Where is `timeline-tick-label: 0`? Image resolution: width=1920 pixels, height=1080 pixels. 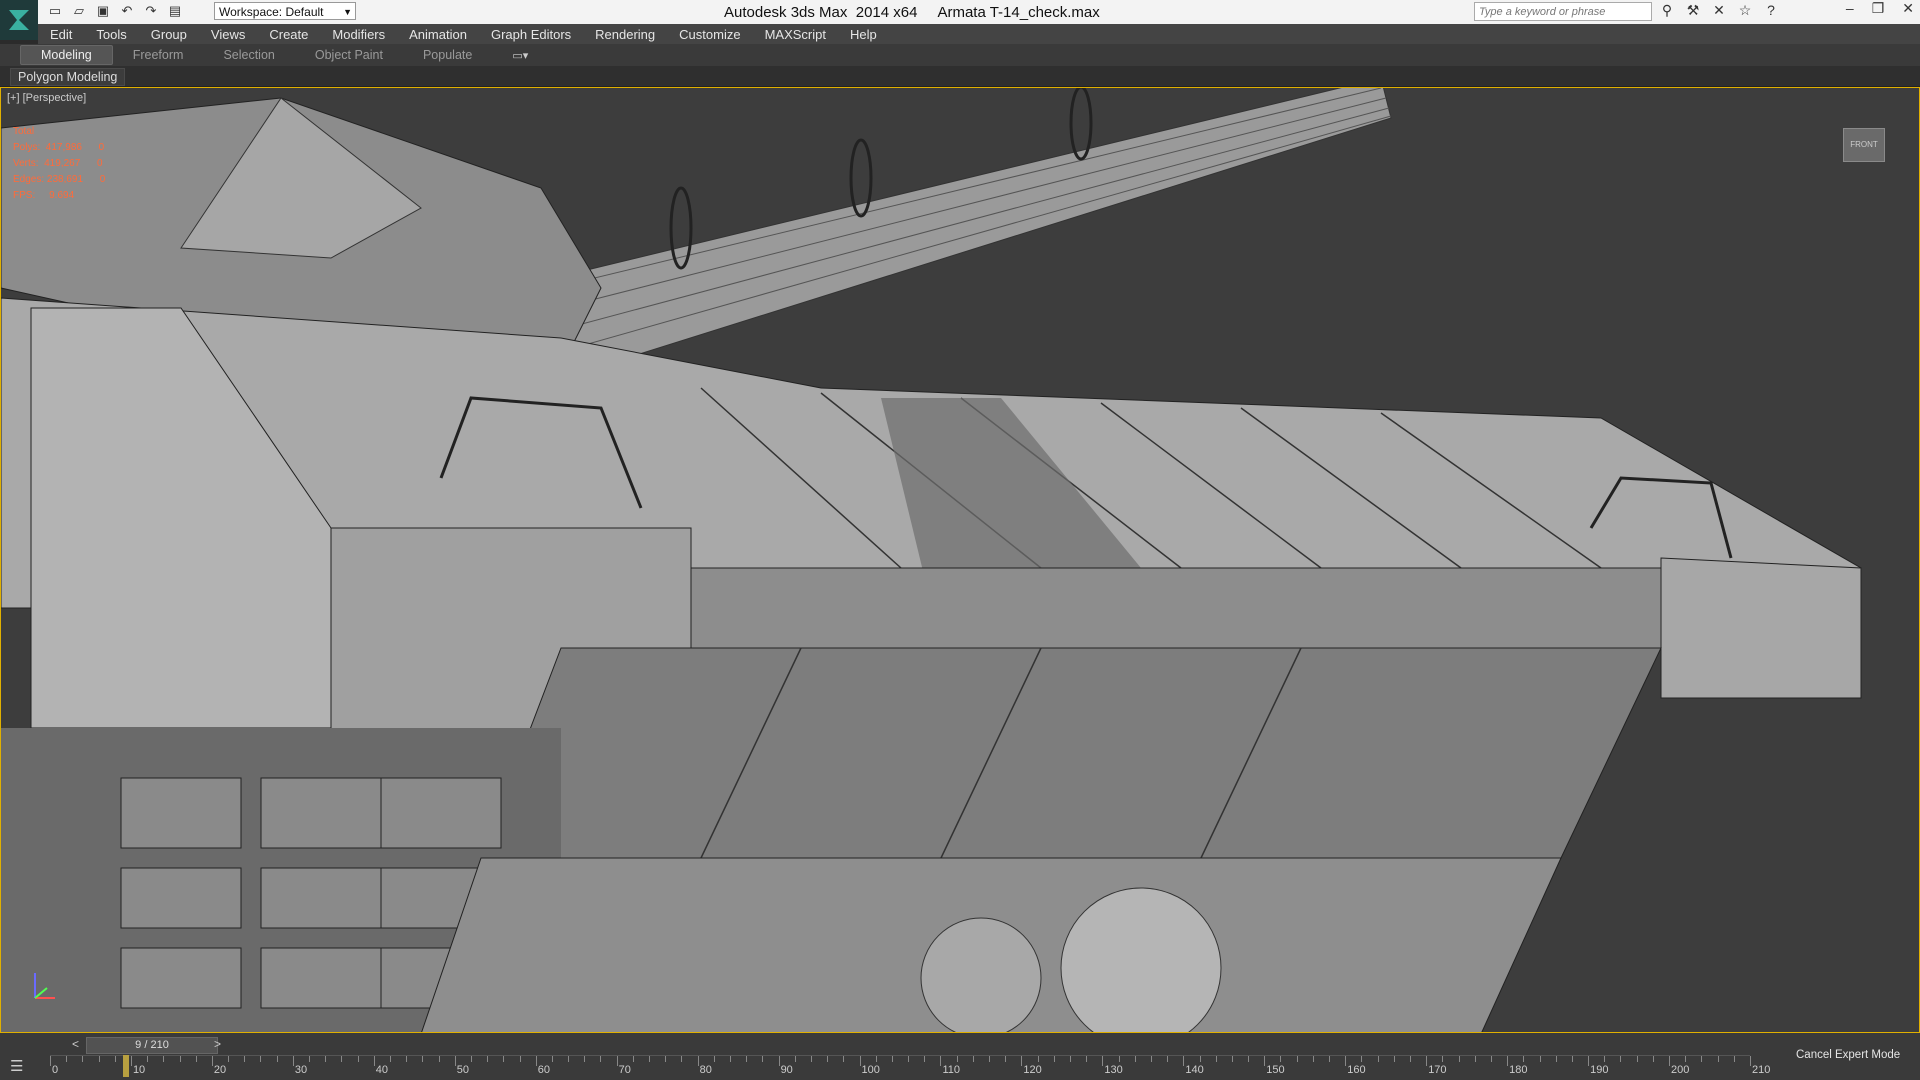
timeline-tick-label: 0 is located at coordinates (55, 1070).